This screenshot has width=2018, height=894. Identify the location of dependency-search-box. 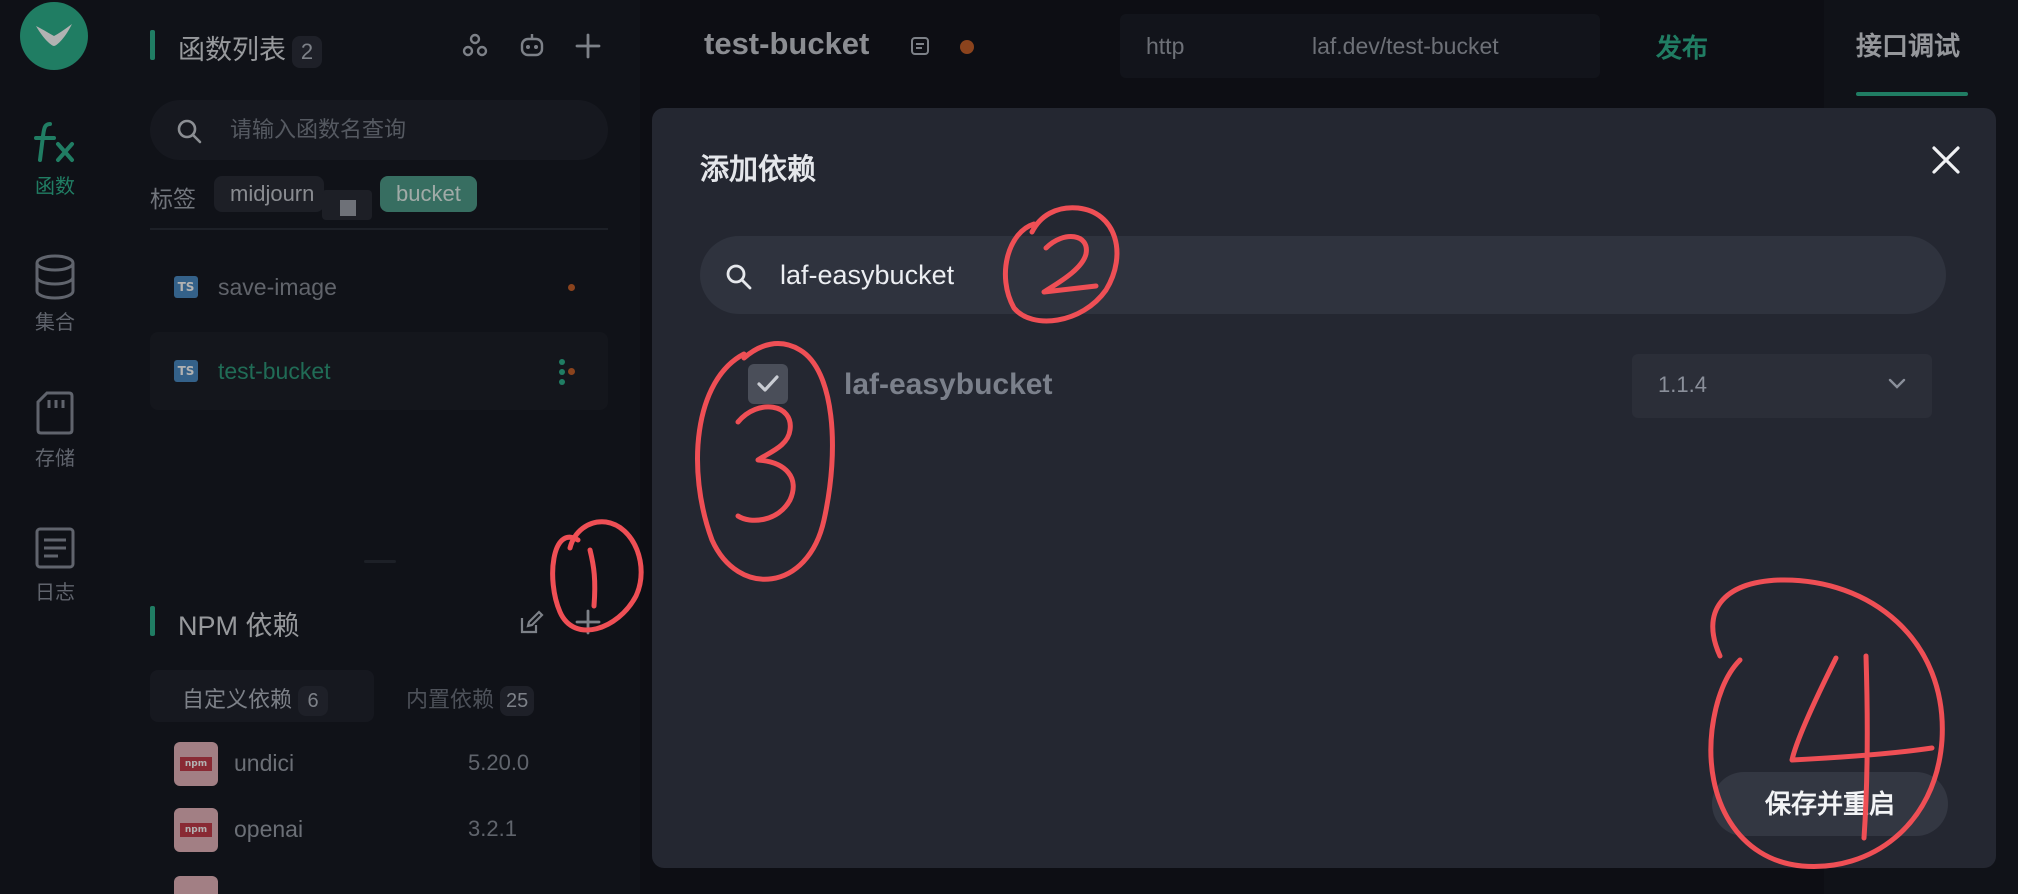
(1323, 275).